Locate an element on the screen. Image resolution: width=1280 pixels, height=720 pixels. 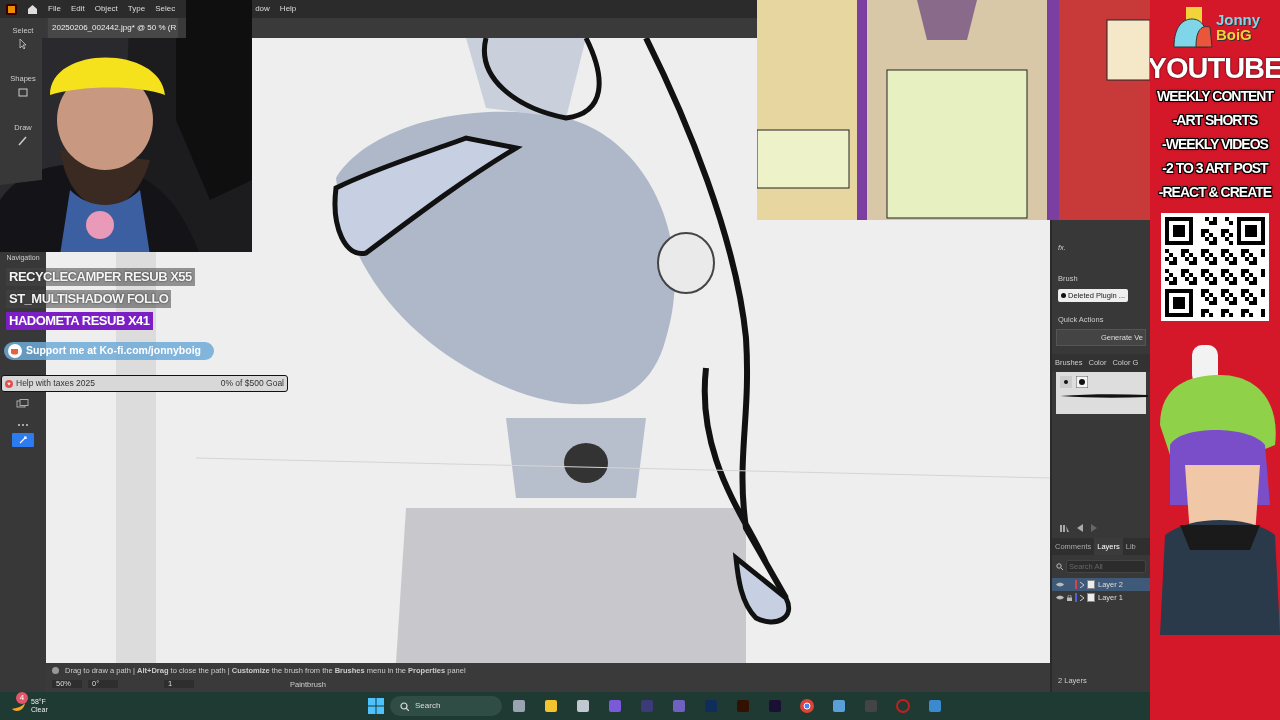
promo-line: -WEEKLY VIDEOS is located at coordinates (1215, 144).